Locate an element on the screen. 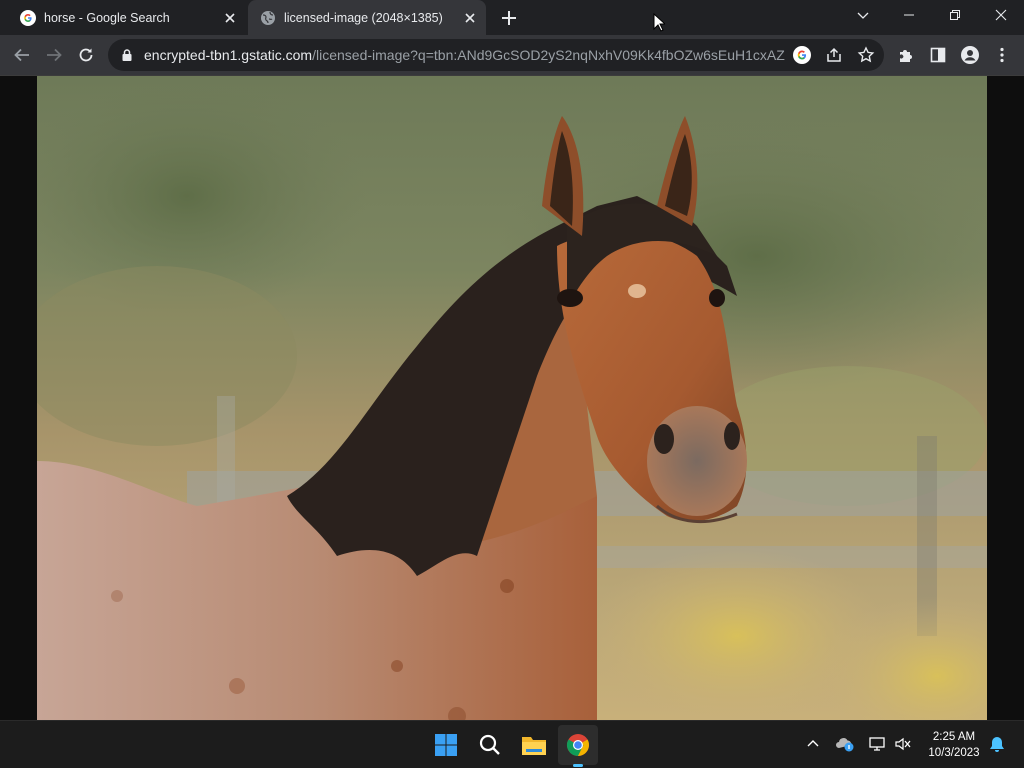 The width and height of the screenshot is (1024, 768). clock: 2:25 AM 10/3/2023 is located at coordinates (954, 745).